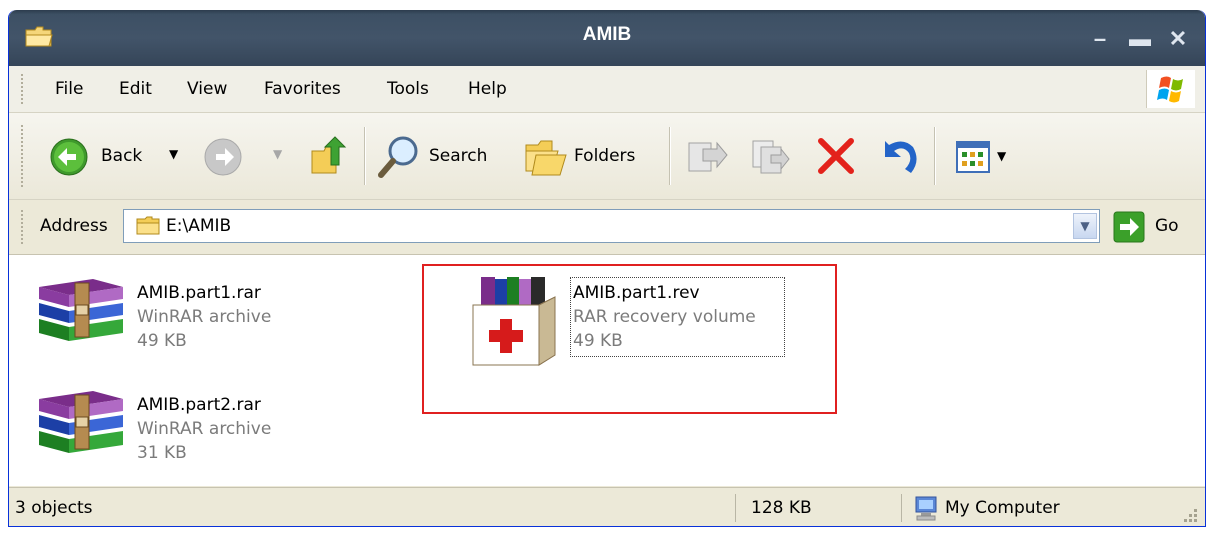  I want to click on status-object-count: 3 objects, so click(54, 508).